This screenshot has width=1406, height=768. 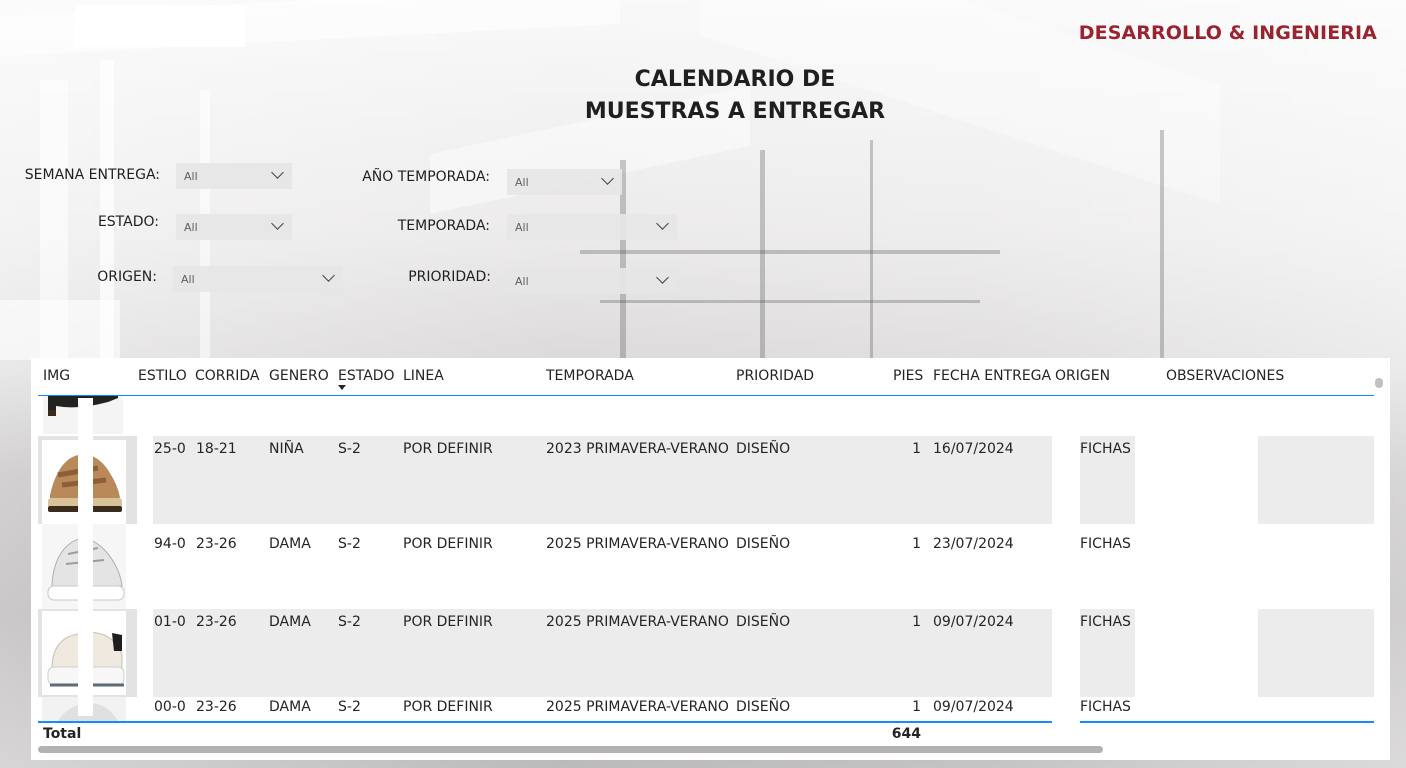 I want to click on page-title-line2: MUESTRAS A ENTREGAR, so click(x=735, y=111).